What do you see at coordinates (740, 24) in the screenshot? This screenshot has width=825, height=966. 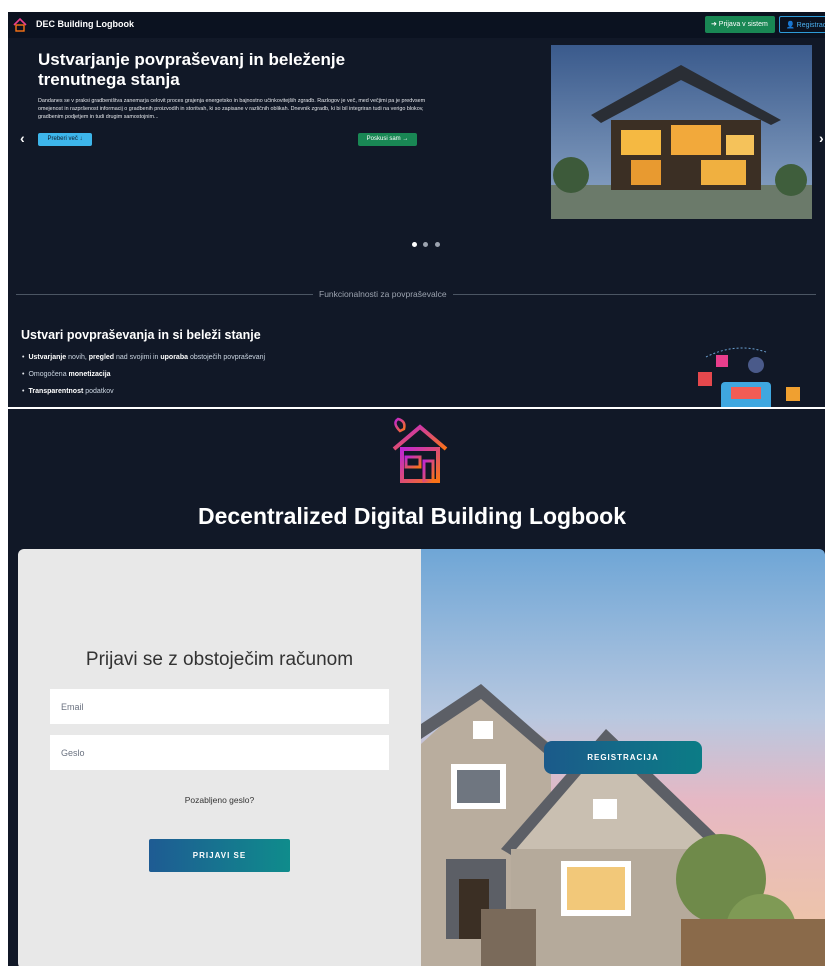 I see `login-nav-button: ➜ Prijava v sistem` at bounding box center [740, 24].